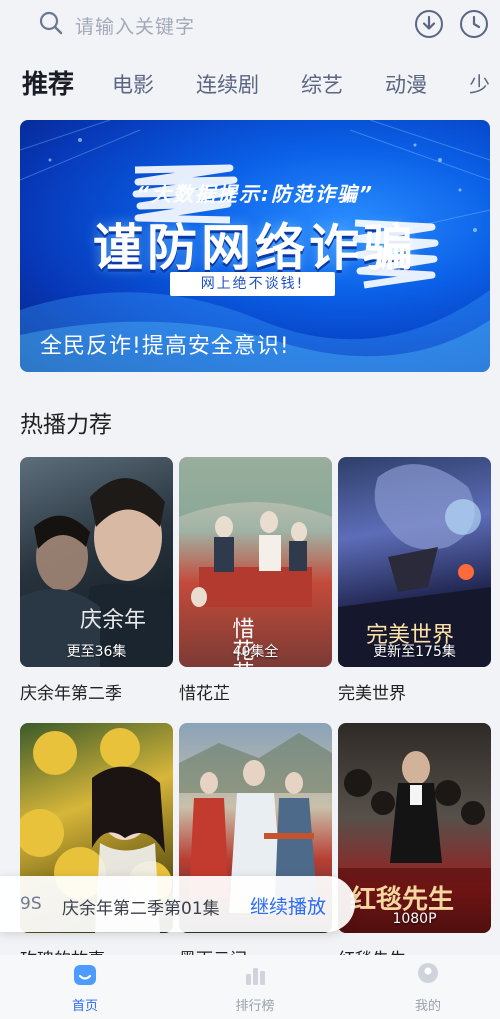  Describe the element at coordinates (414, 652) in the screenshot. I see `episode-badge: 更新至175集` at that location.